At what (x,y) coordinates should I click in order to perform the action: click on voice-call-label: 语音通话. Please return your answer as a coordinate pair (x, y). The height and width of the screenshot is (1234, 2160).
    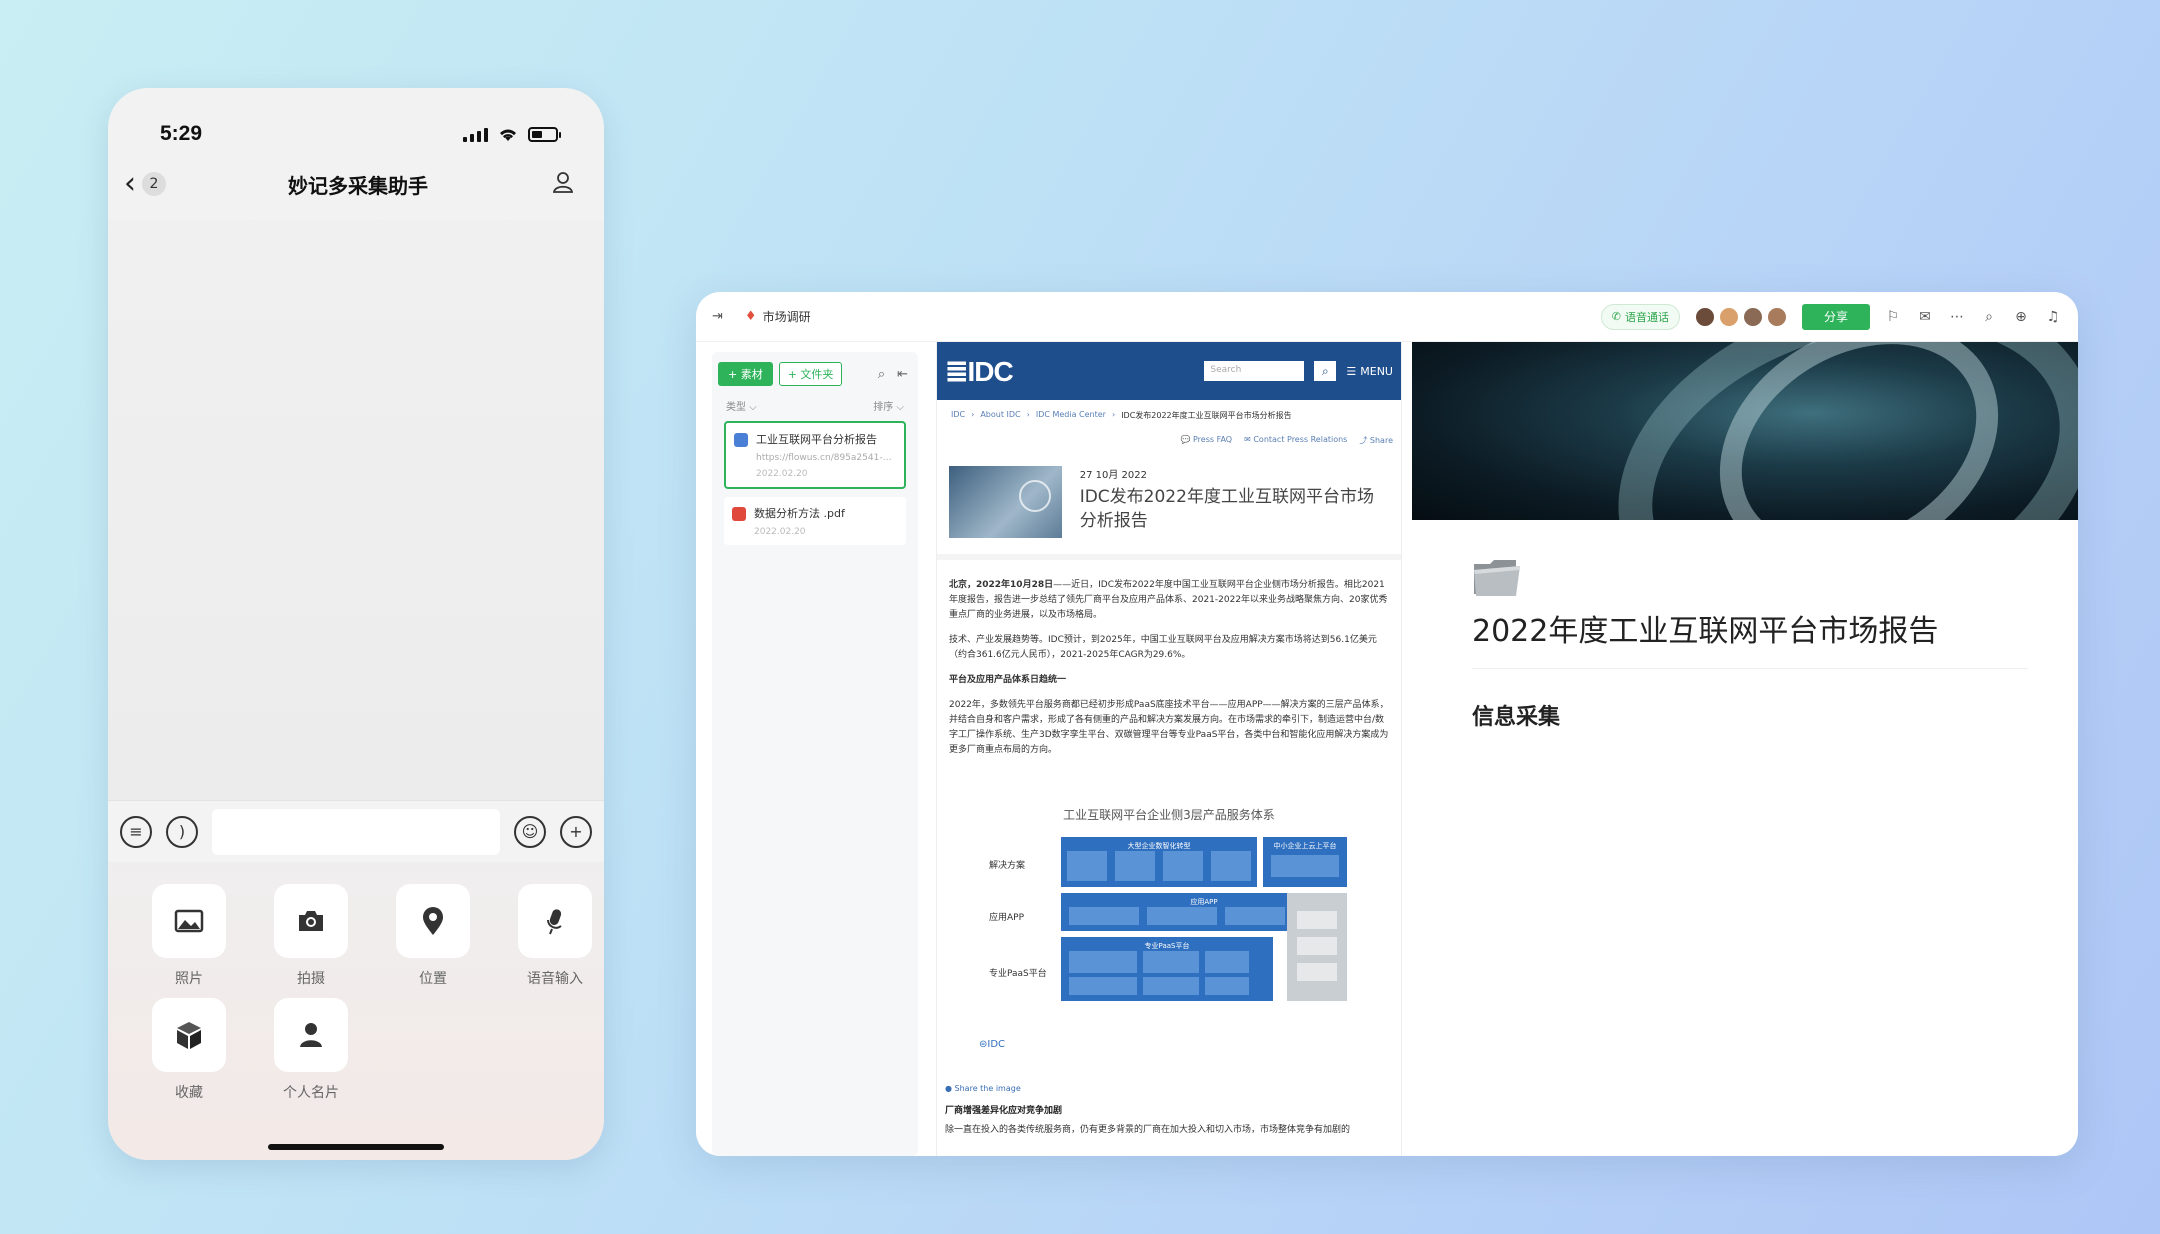
    Looking at the image, I should click on (1647, 317).